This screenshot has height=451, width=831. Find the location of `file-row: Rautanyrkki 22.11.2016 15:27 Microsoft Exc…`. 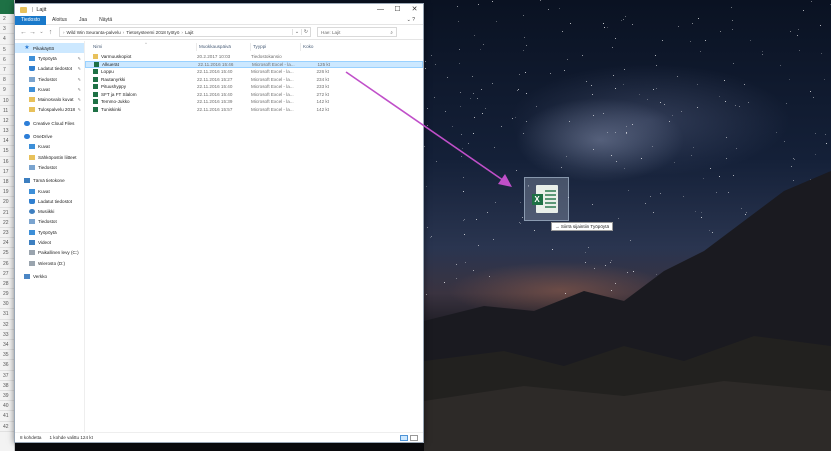

file-row: Rautanyrkki 22.11.2016 15:27 Microsoft Exc… is located at coordinates (254, 80).